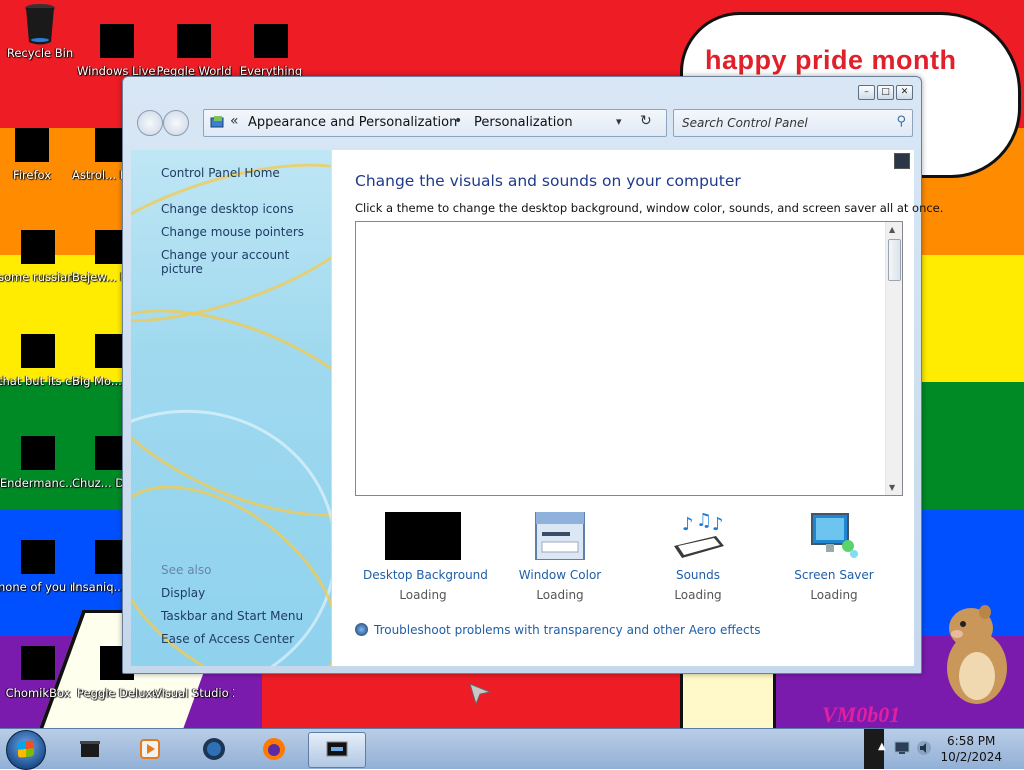  Describe the element at coordinates (894, 260) in the screenshot. I see `scrollbar-thumb` at that location.